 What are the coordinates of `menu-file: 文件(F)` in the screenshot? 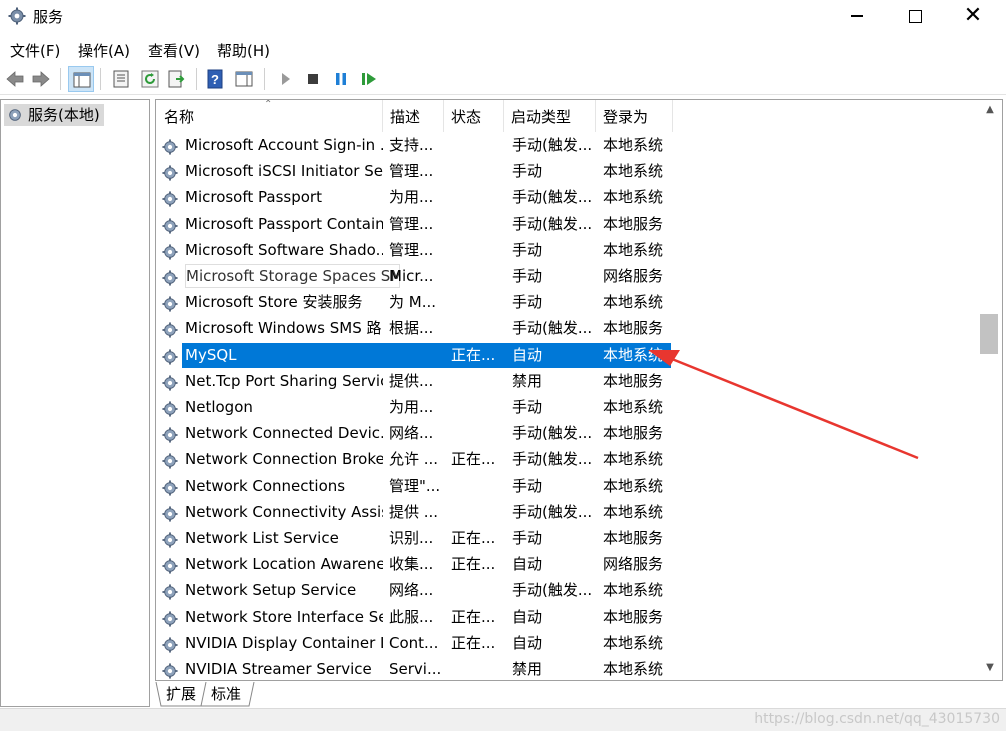 It's located at (35, 50).